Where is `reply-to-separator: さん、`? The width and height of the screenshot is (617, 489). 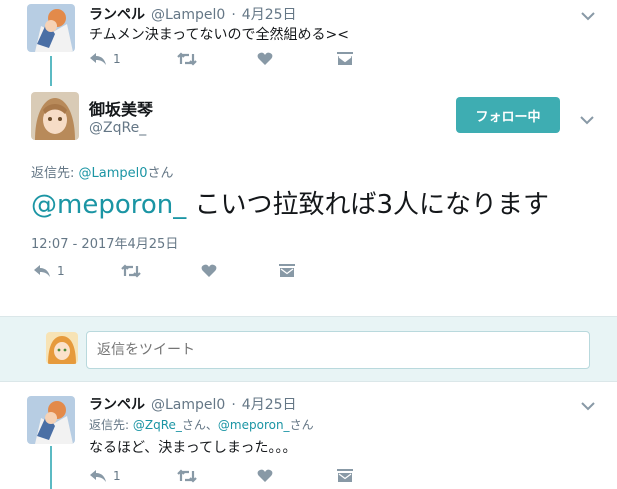 reply-to-separator: さん、 is located at coordinates (199, 425).